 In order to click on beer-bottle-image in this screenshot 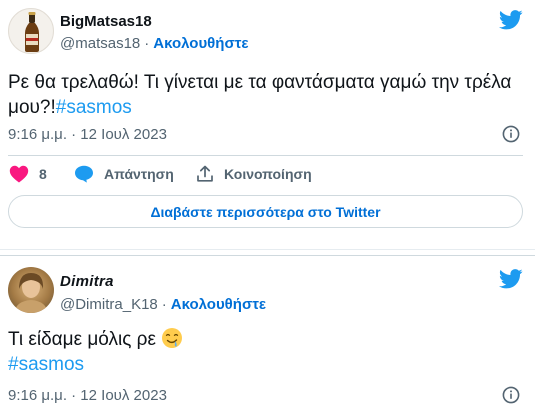, I will do `click(32, 32)`.